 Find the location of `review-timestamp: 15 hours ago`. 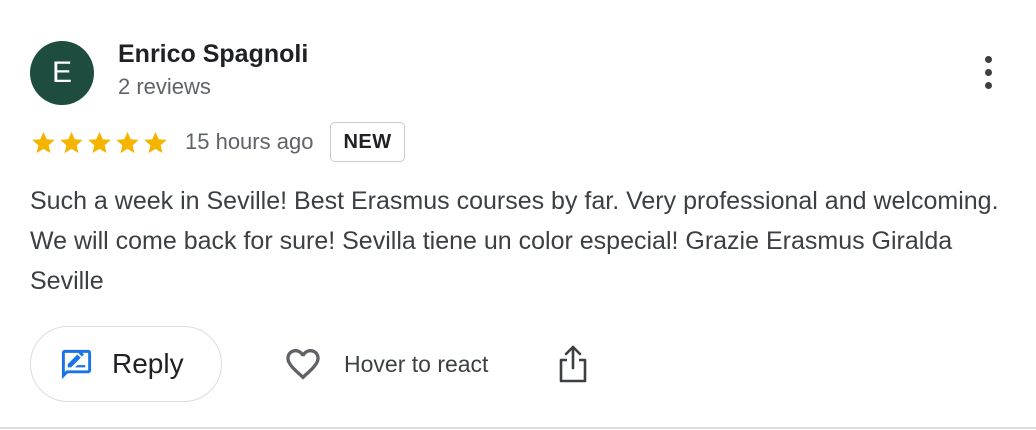

review-timestamp: 15 hours ago is located at coordinates (249, 141).